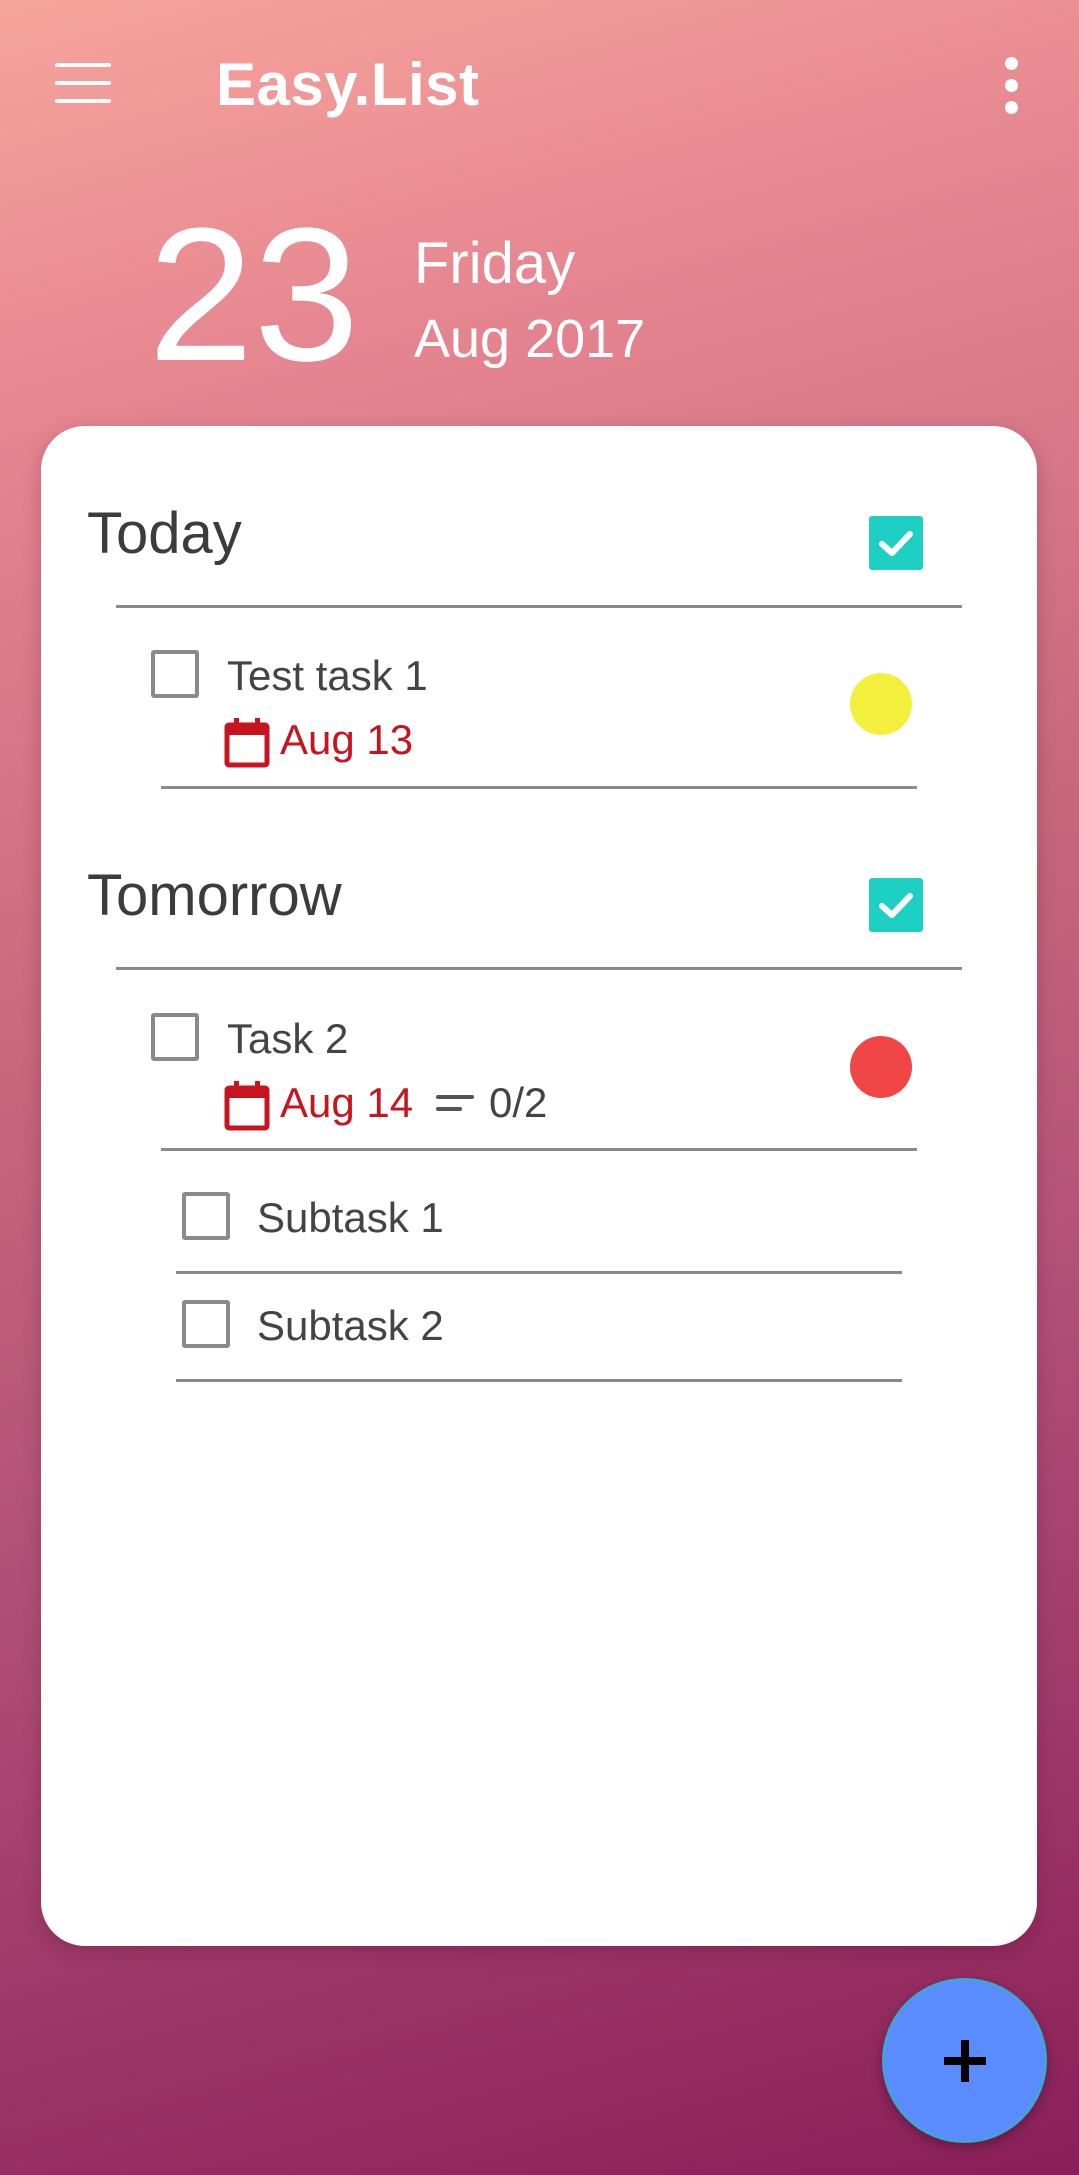 The height and width of the screenshot is (2175, 1079). What do you see at coordinates (1012, 85) in the screenshot?
I see `more-vert-icon` at bounding box center [1012, 85].